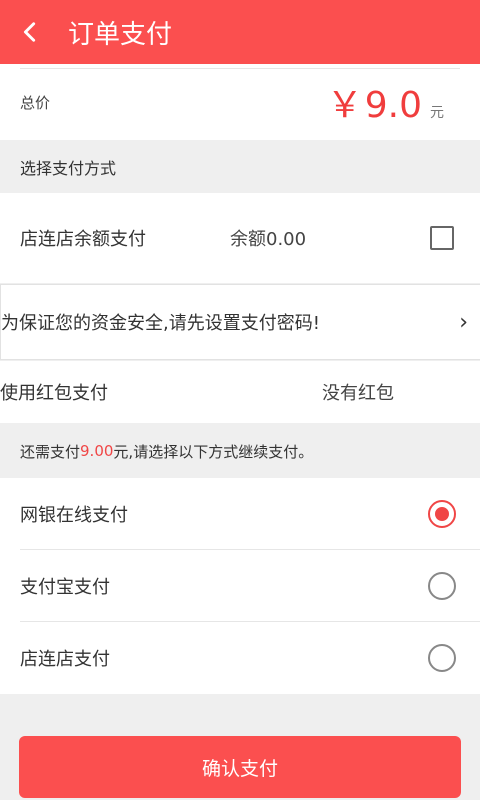 The image size is (480, 800). What do you see at coordinates (120, 34) in the screenshot?
I see `page-title: 订单支付` at bounding box center [120, 34].